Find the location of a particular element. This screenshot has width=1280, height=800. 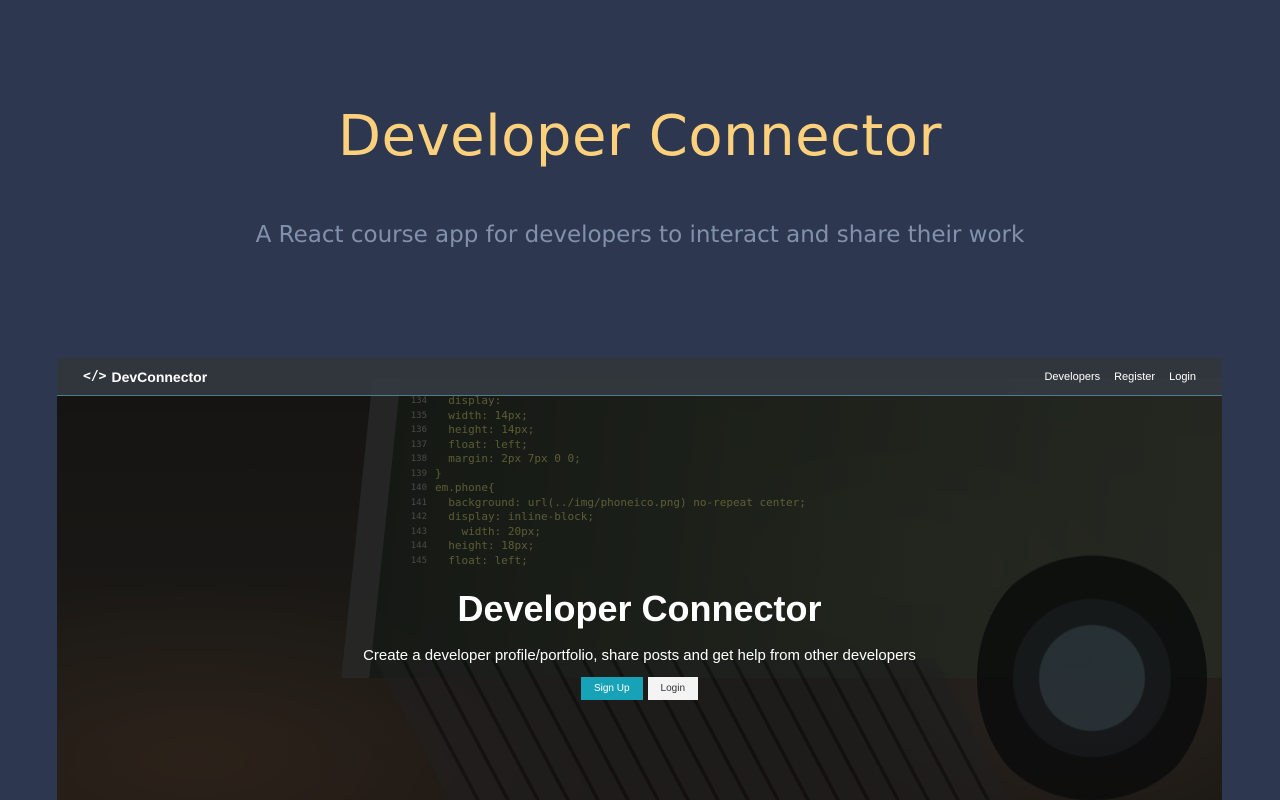

landing-buttons: Sign Up Login is located at coordinates (639, 688).